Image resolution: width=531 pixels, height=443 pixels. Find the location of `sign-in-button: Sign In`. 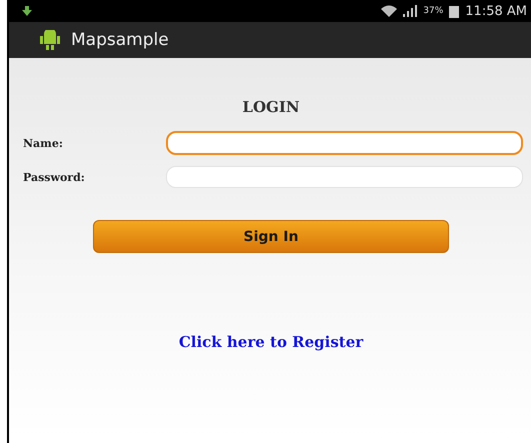

sign-in-button: Sign In is located at coordinates (271, 236).